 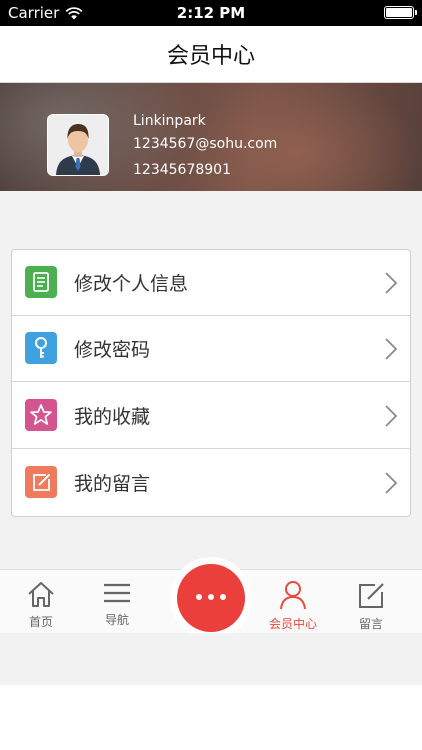 I want to click on profile-banner: Linkinpark 1234567@sohu.com 12345678901, so click(x=211, y=137).